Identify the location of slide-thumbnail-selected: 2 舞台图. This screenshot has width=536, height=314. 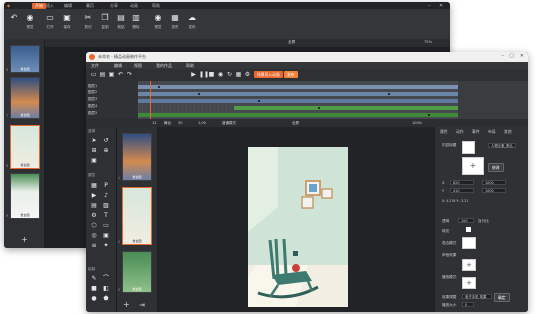
(135, 216).